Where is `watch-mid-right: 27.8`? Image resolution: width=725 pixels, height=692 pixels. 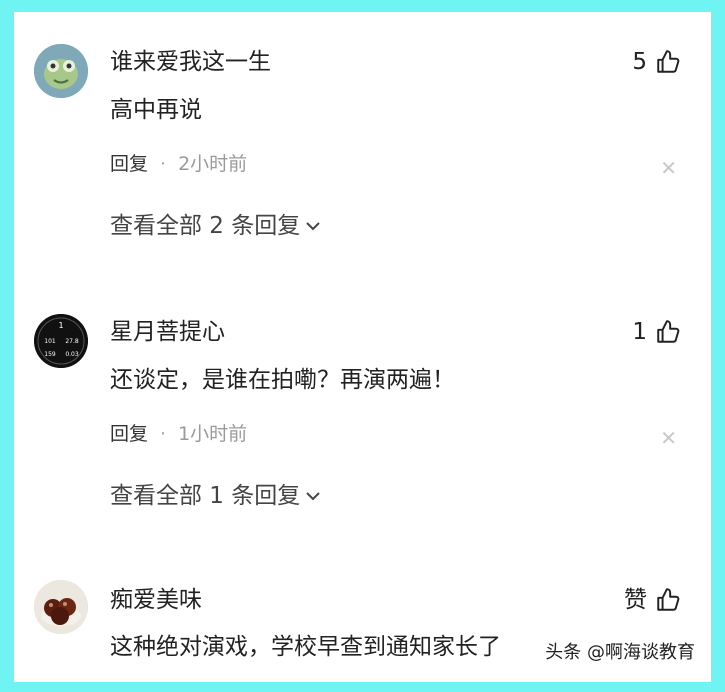
watch-mid-right: 27.8 is located at coordinates (72, 341).